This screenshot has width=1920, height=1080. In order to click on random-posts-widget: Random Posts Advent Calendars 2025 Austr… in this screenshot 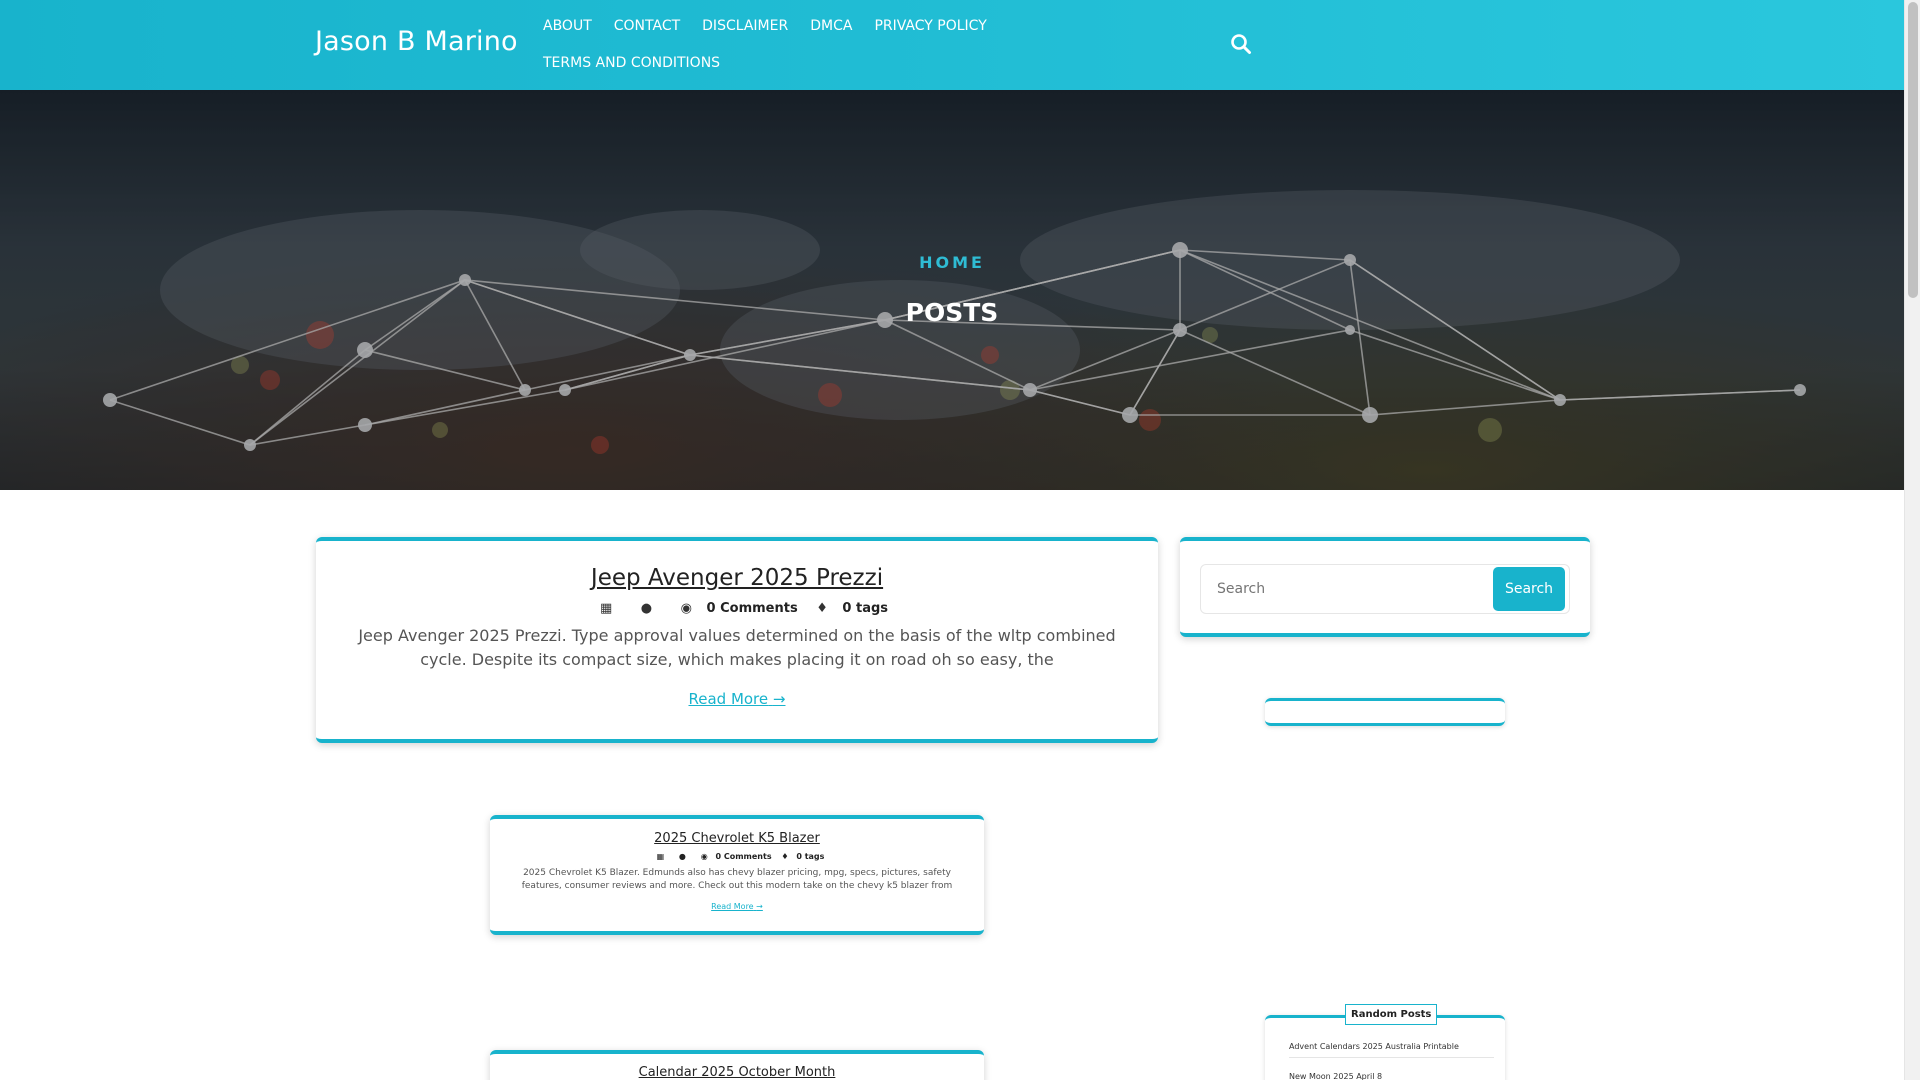, I will do `click(1385, 1042)`.